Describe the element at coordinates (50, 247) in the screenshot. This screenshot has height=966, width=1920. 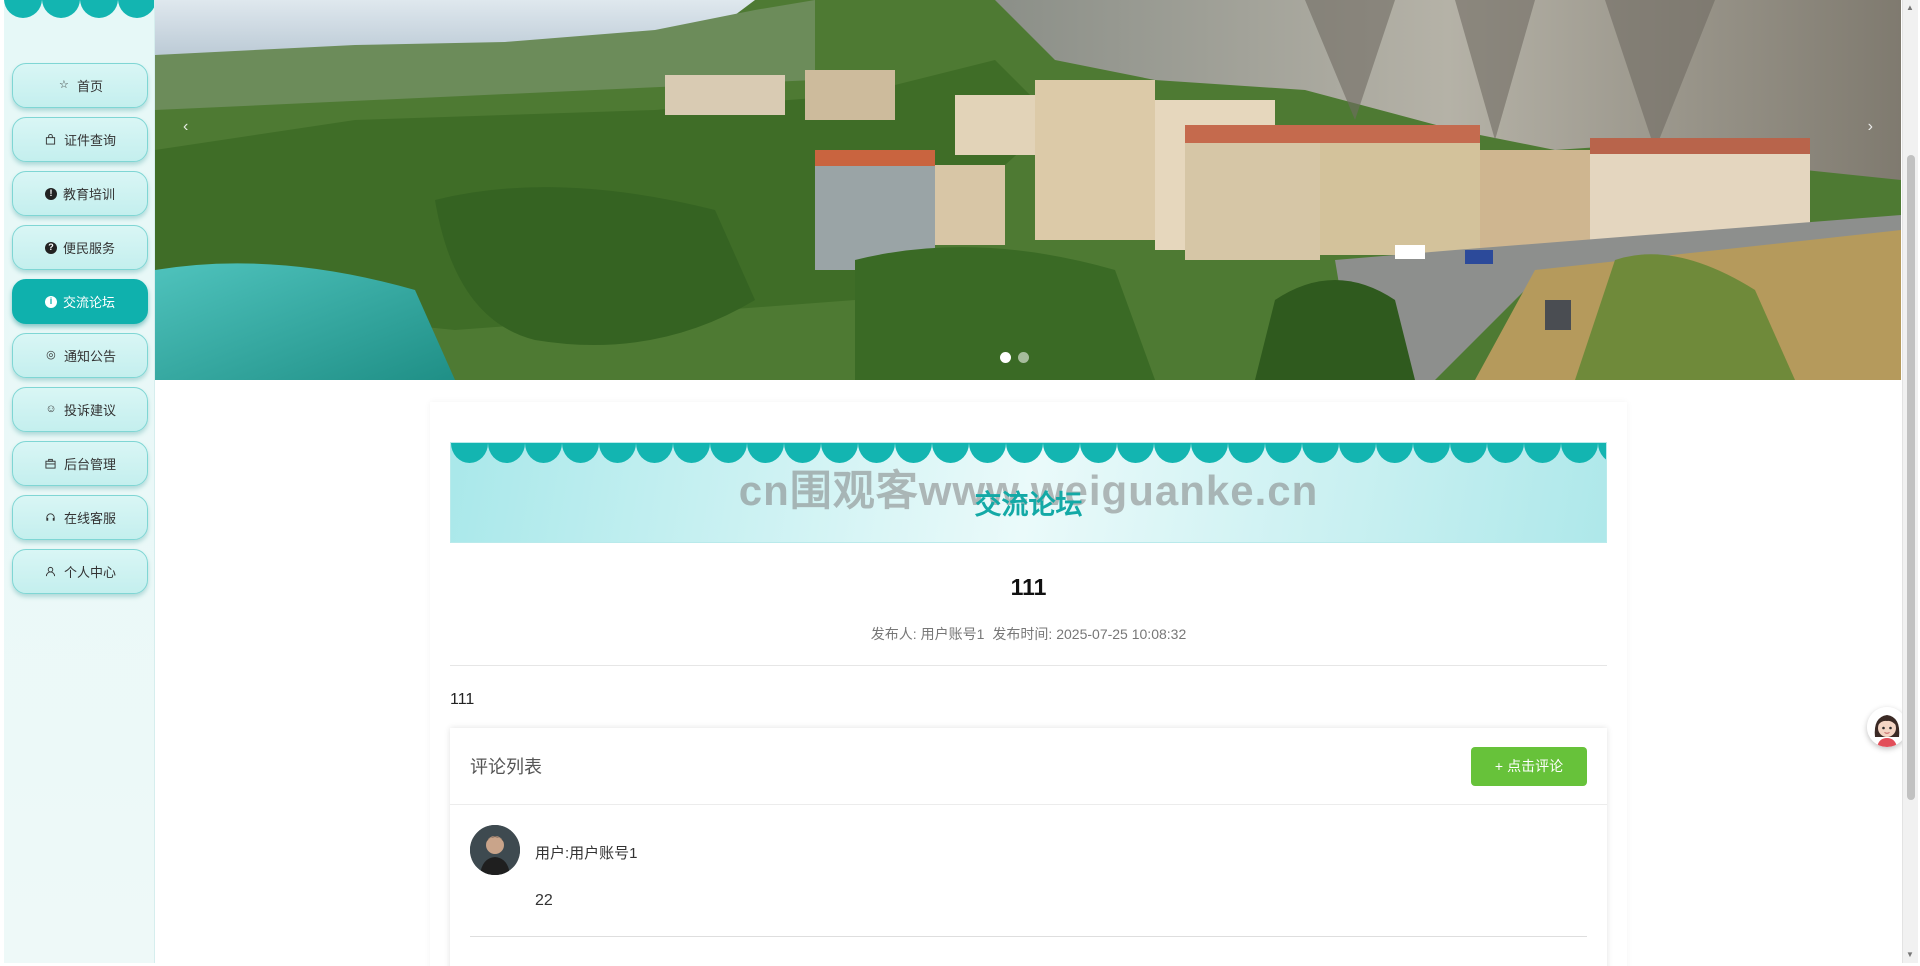
I see `question-circle-icon: ?` at that location.